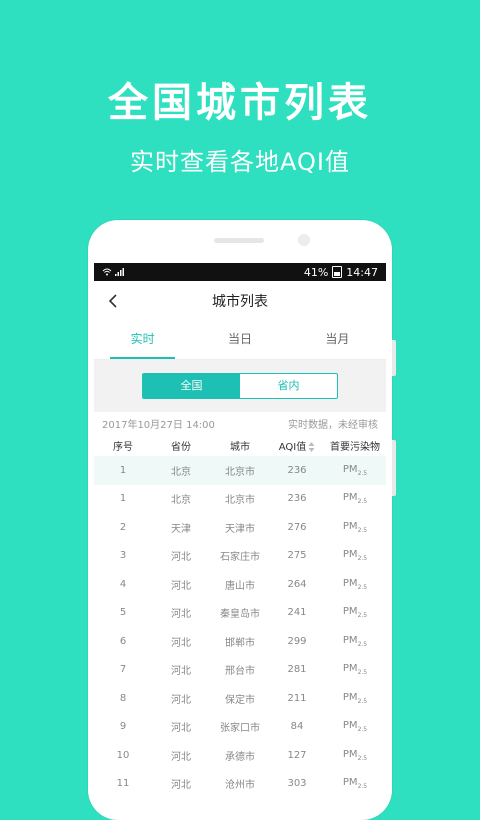  What do you see at coordinates (123, 613) in the screenshot?
I see `cell-index: 5` at bounding box center [123, 613].